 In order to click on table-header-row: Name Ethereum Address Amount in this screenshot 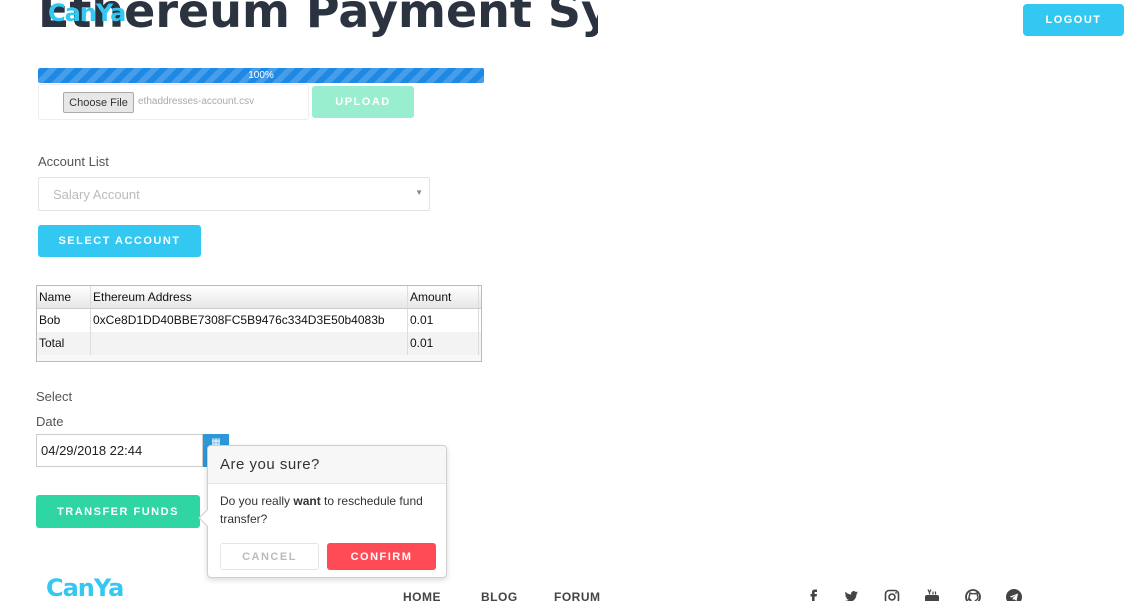, I will do `click(259, 297)`.